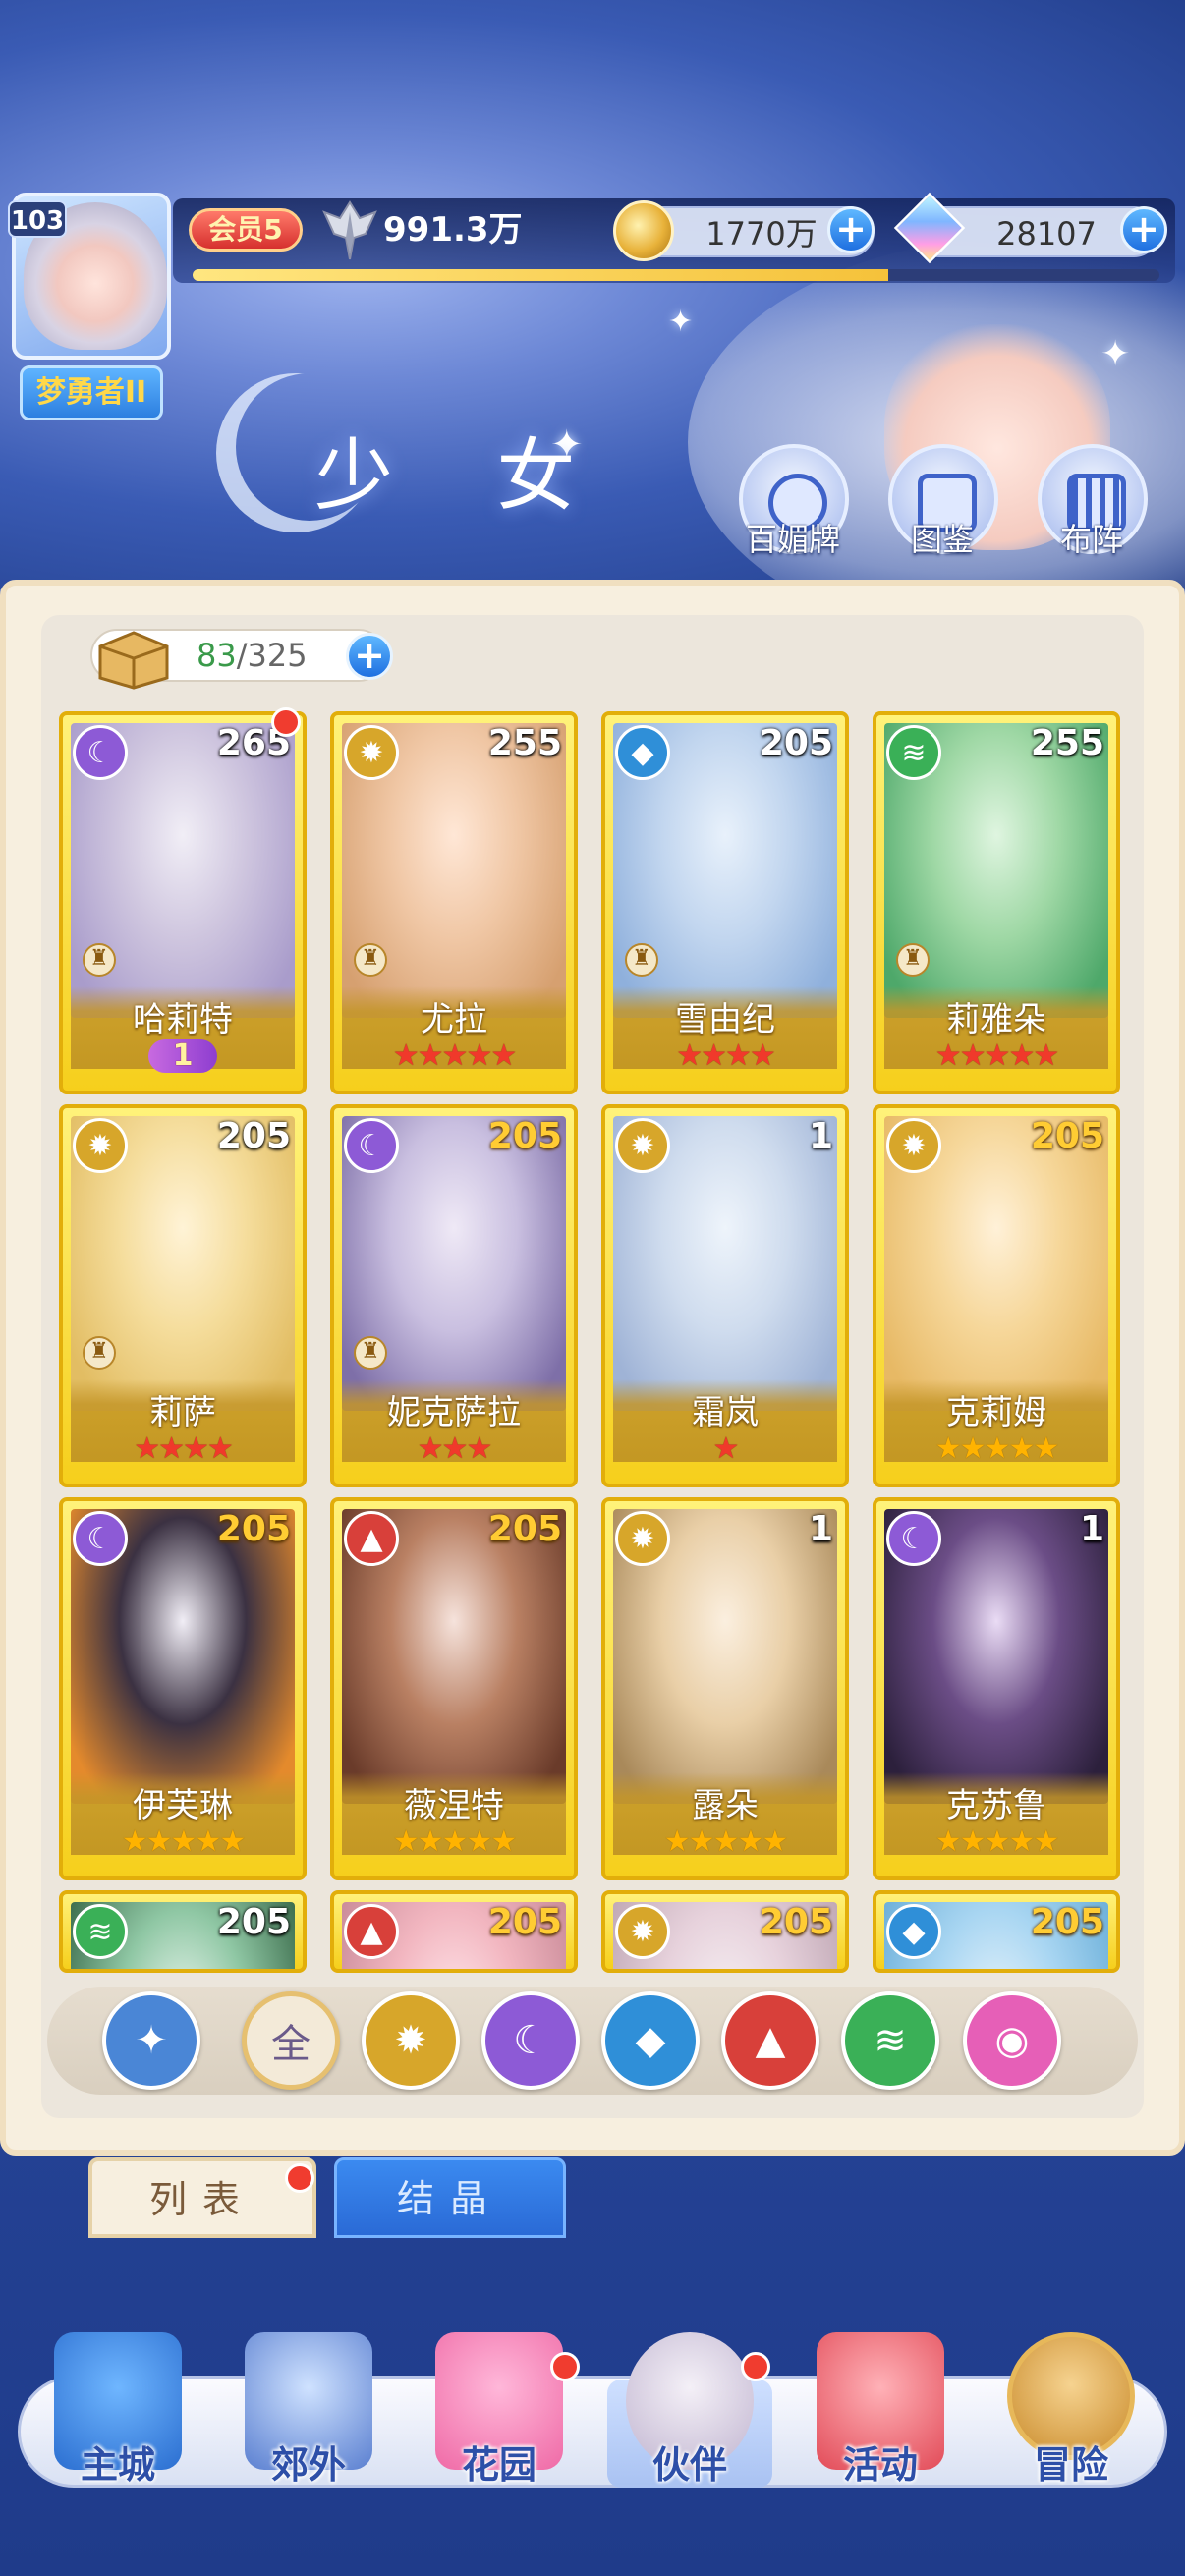  Describe the element at coordinates (1071, 2411) in the screenshot. I see `nav-item-6: 冒险` at that location.